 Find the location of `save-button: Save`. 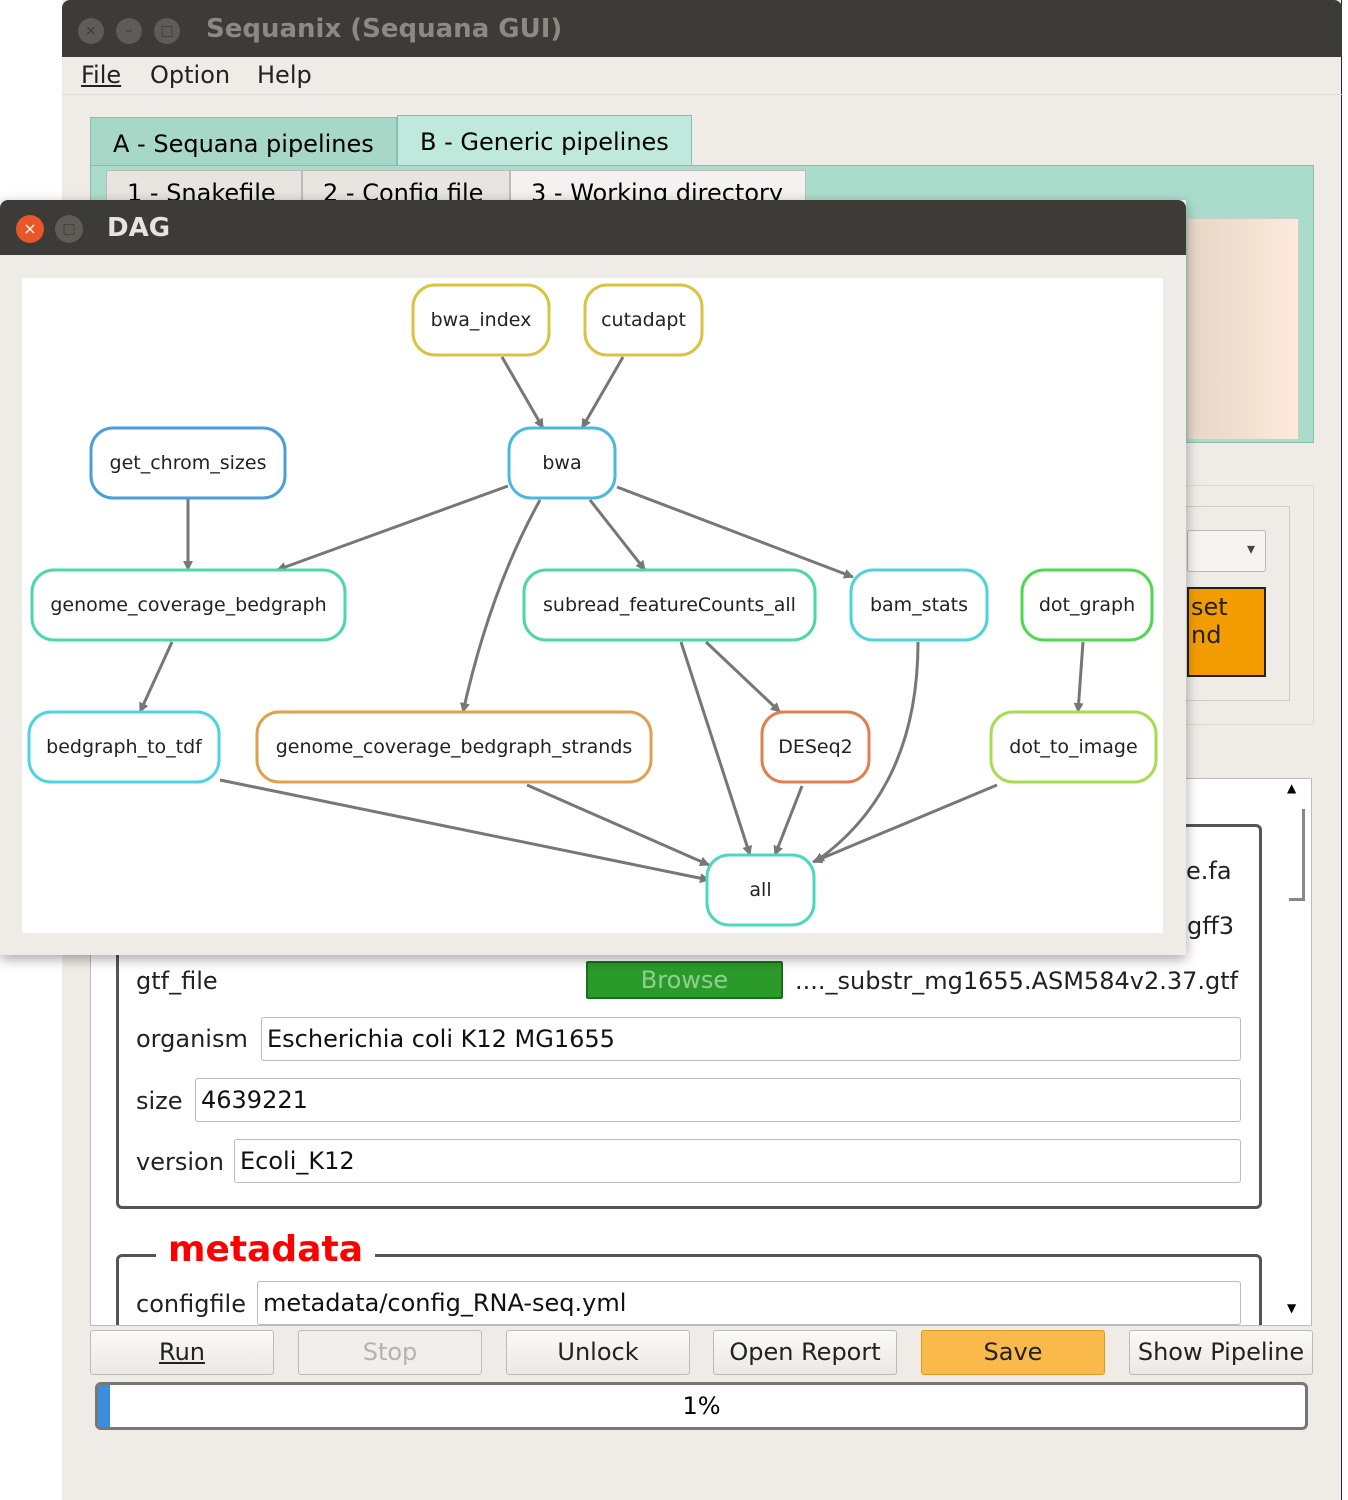

save-button: Save is located at coordinates (1013, 1352).